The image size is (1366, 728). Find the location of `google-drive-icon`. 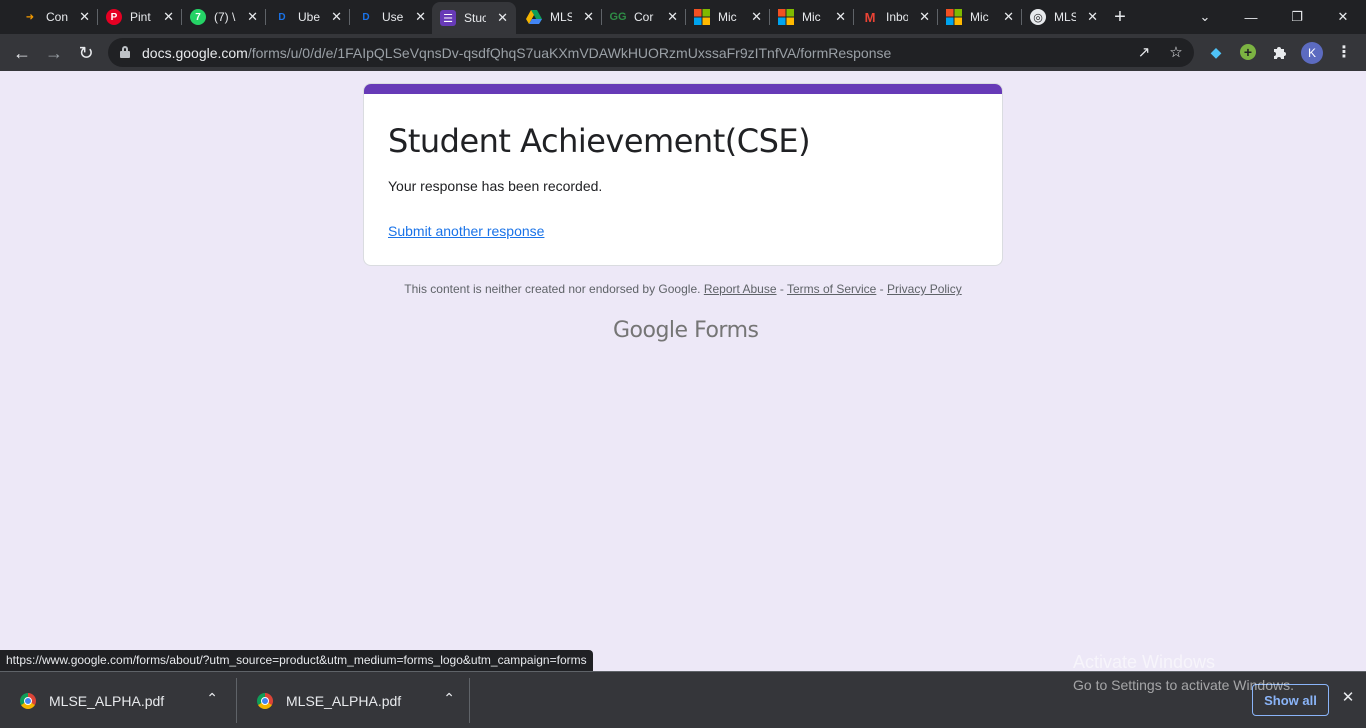

google-drive-icon is located at coordinates (534, 17).